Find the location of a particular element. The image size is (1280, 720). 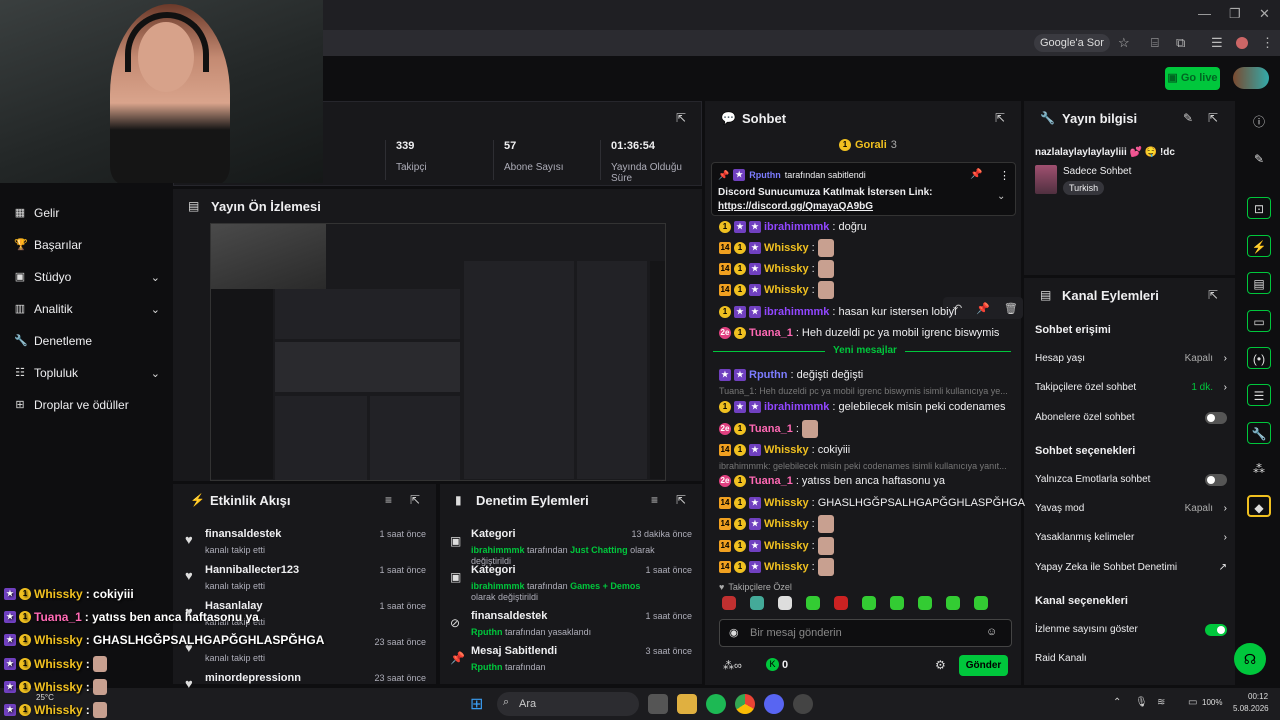

discord-icon is located at coordinates (774, 704).